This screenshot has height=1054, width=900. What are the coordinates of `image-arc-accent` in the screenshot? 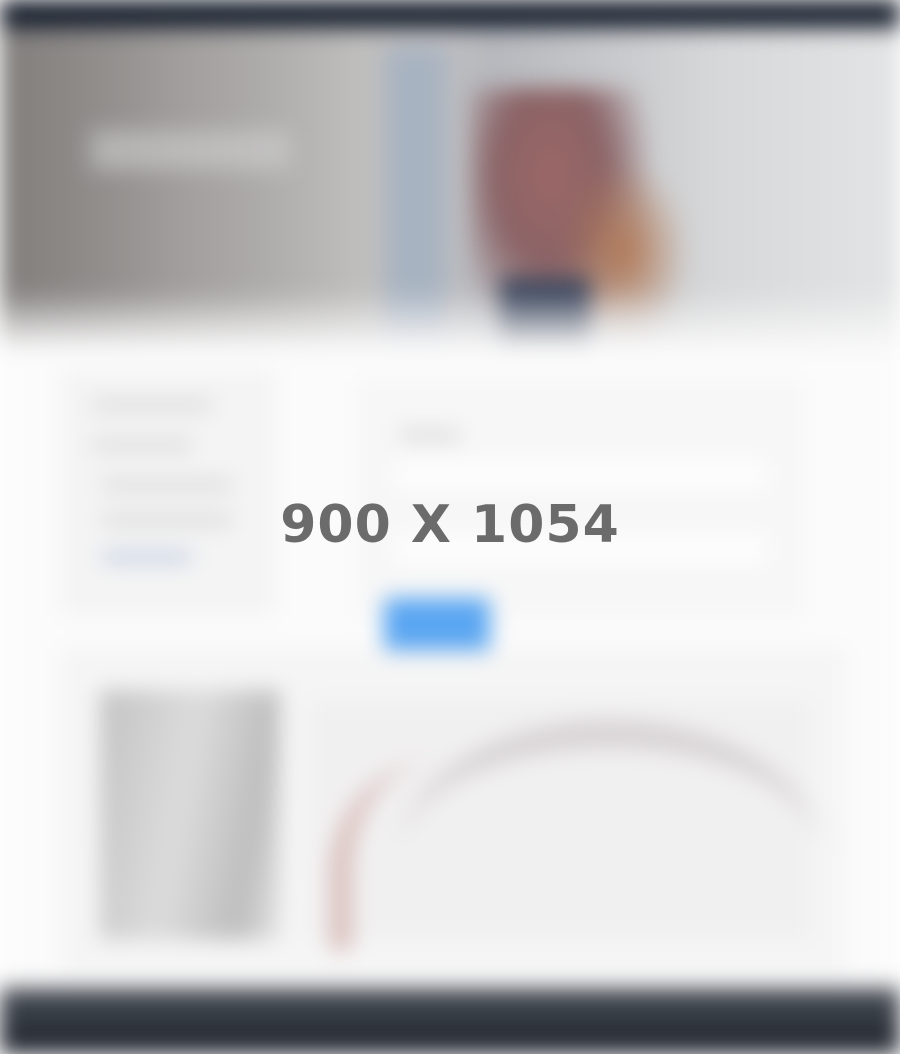 It's located at (421, 855).